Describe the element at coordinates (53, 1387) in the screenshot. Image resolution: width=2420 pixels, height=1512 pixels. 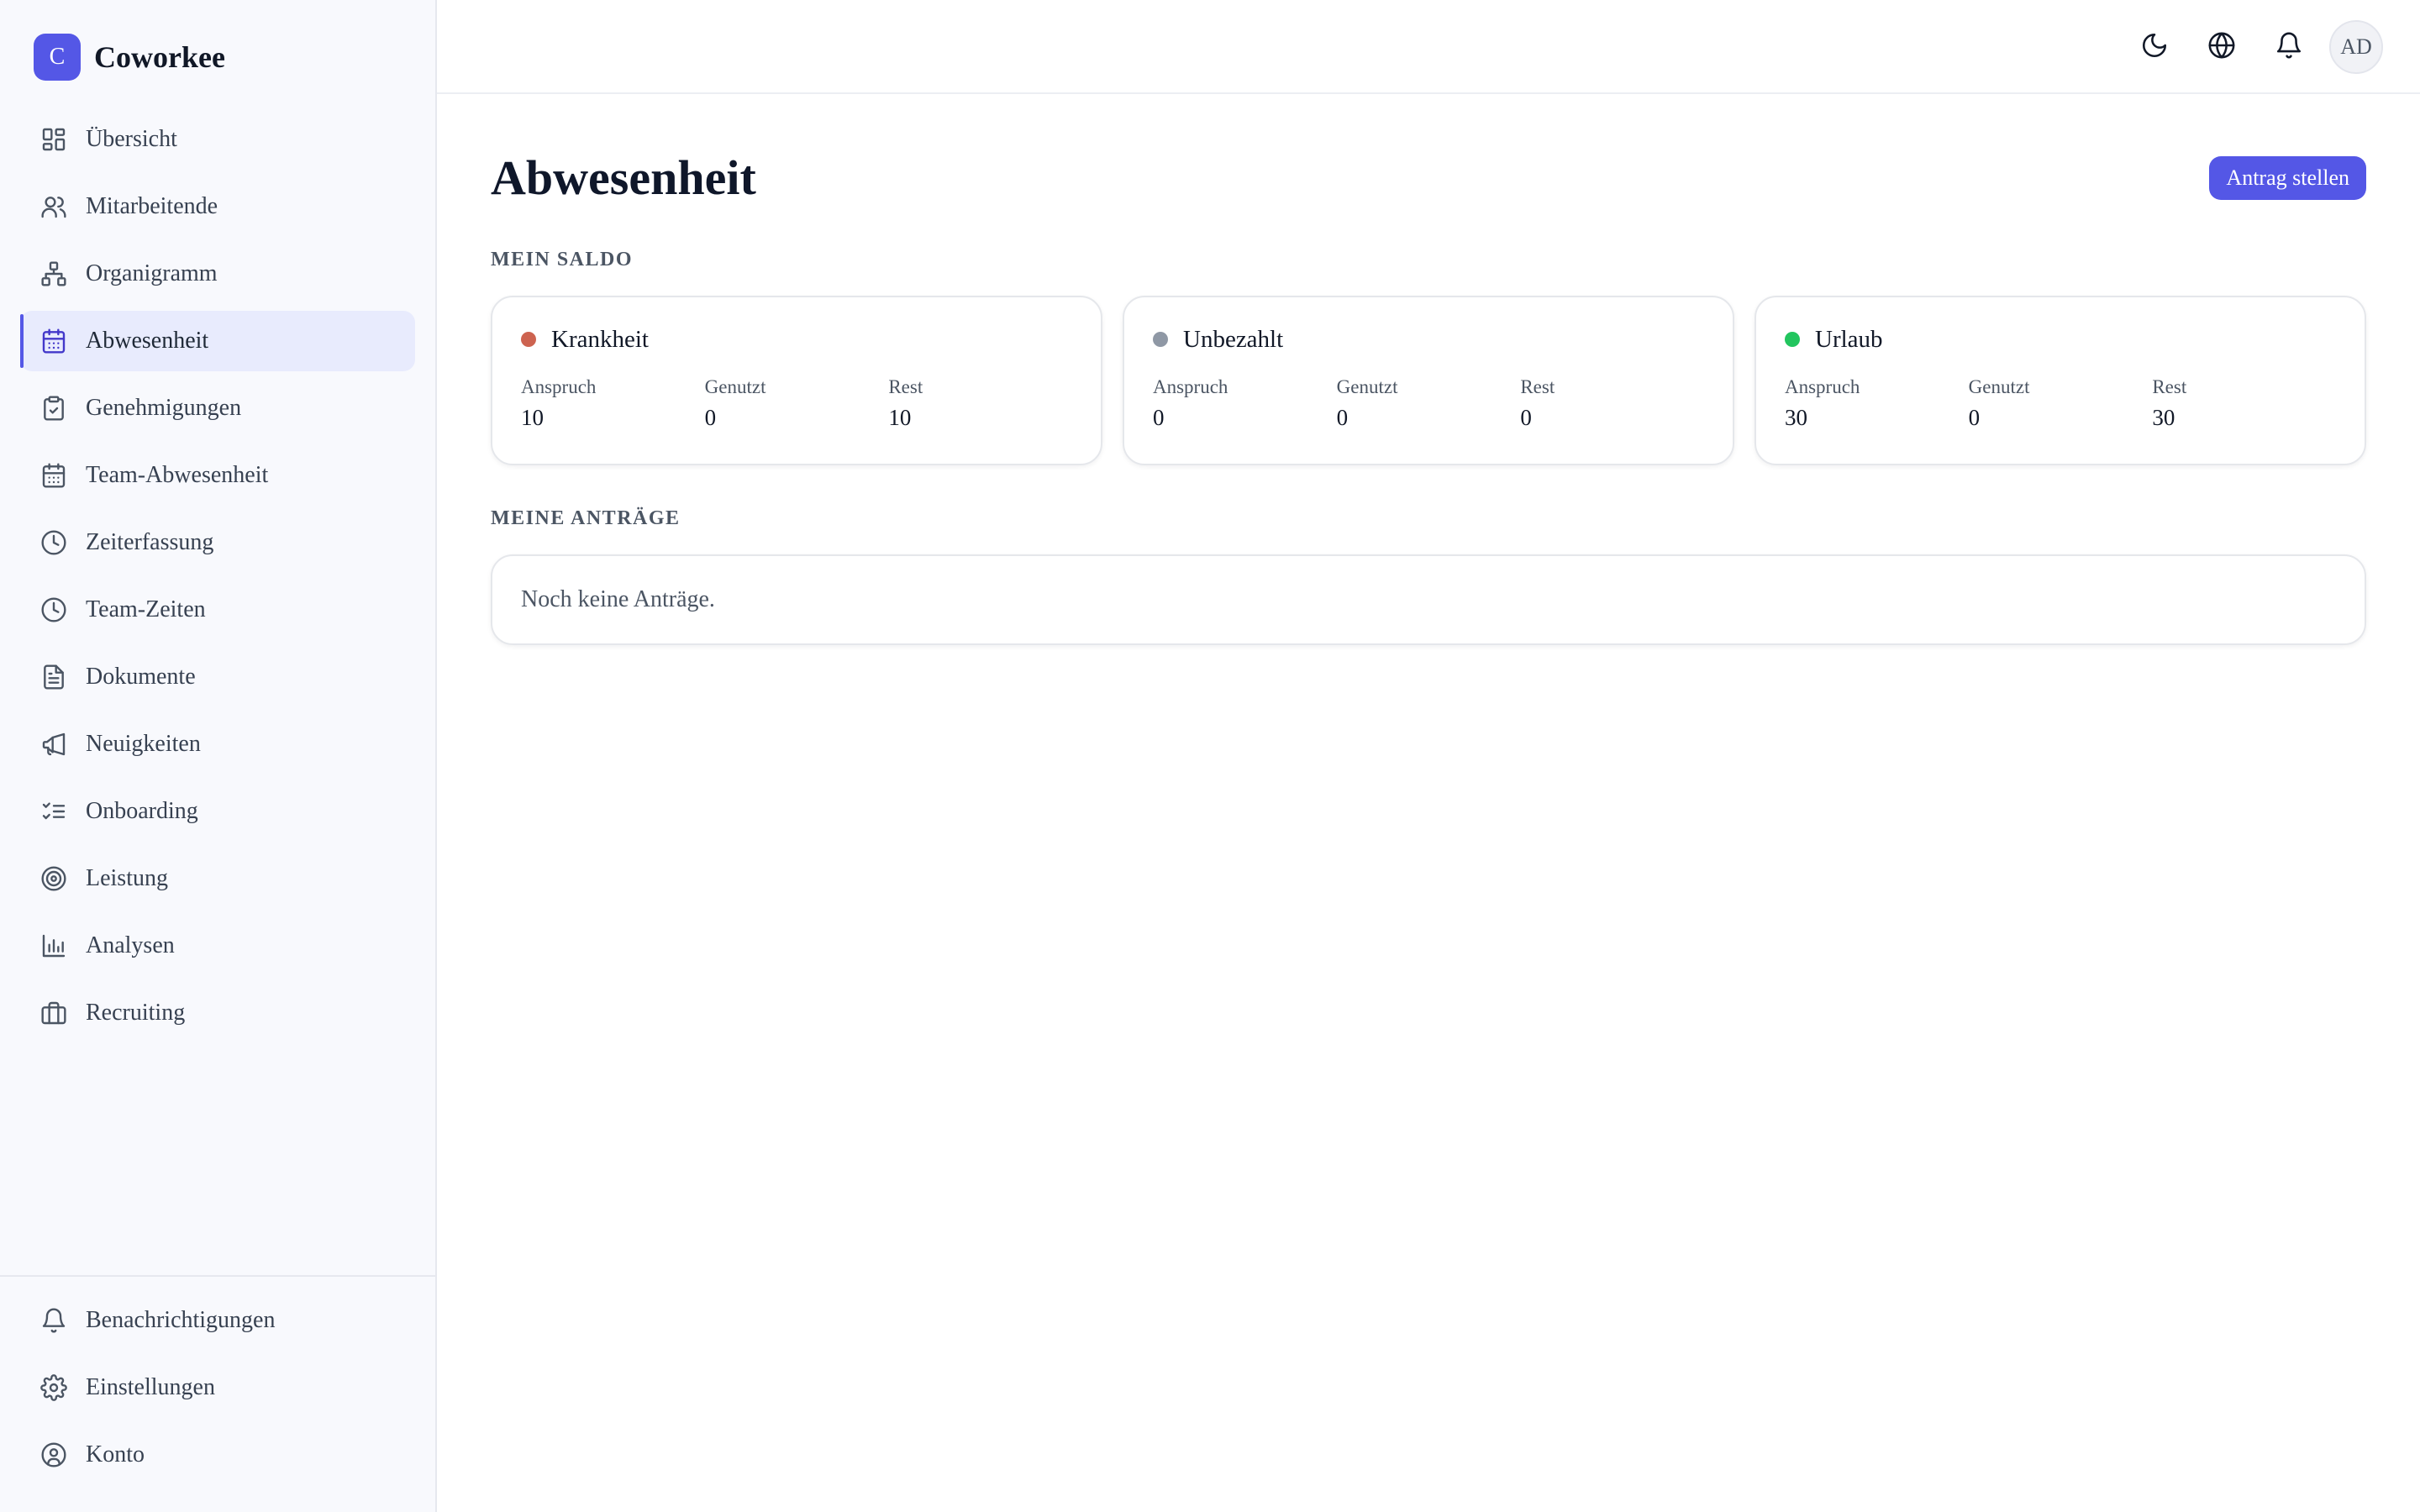
I see `gear-icon` at that location.